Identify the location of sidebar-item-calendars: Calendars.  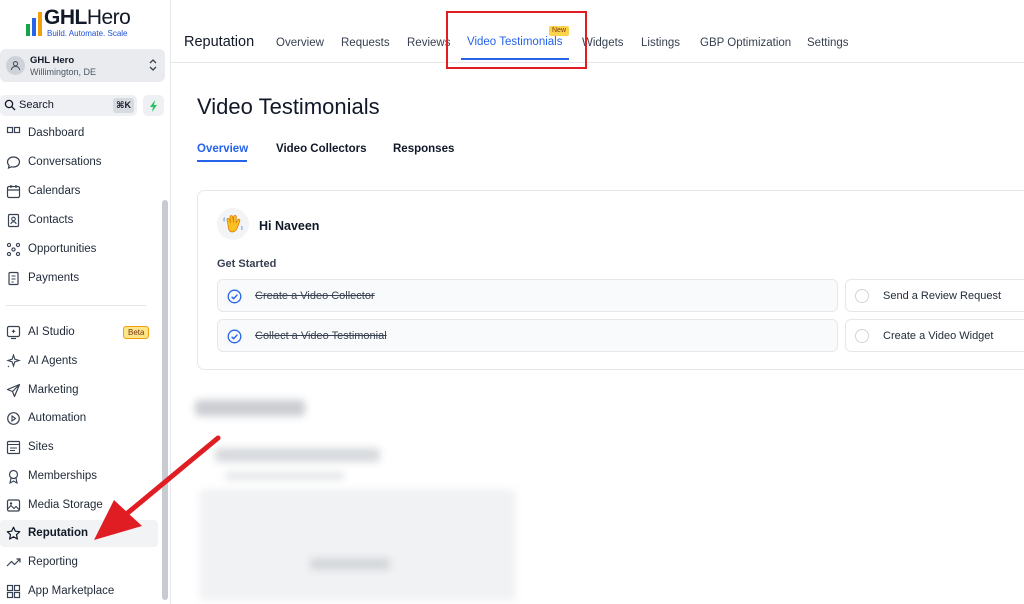
(79, 191).